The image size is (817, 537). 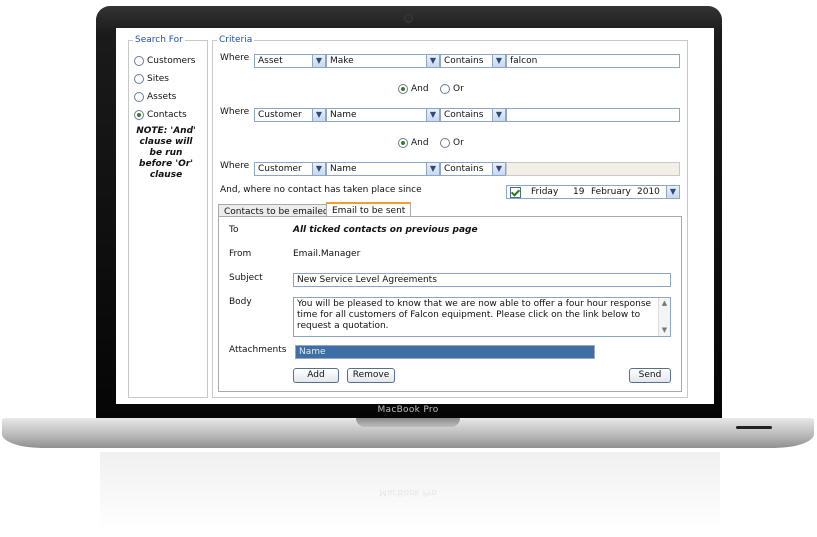 I want to click on radio-sites-icon, so click(x=139, y=79).